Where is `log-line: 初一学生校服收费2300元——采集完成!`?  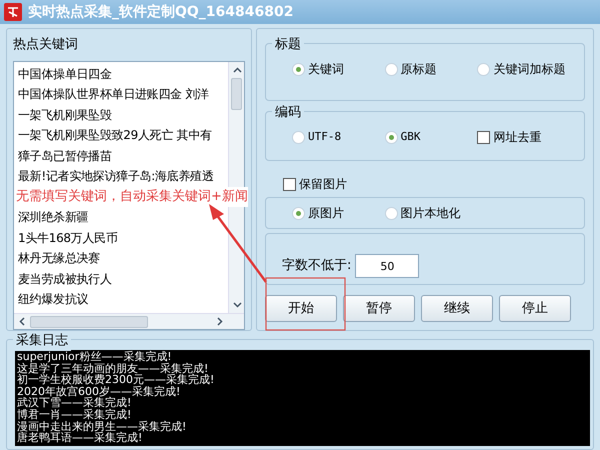 log-line: 初一学生校服收费2300元——采集完成! is located at coordinates (116, 380).